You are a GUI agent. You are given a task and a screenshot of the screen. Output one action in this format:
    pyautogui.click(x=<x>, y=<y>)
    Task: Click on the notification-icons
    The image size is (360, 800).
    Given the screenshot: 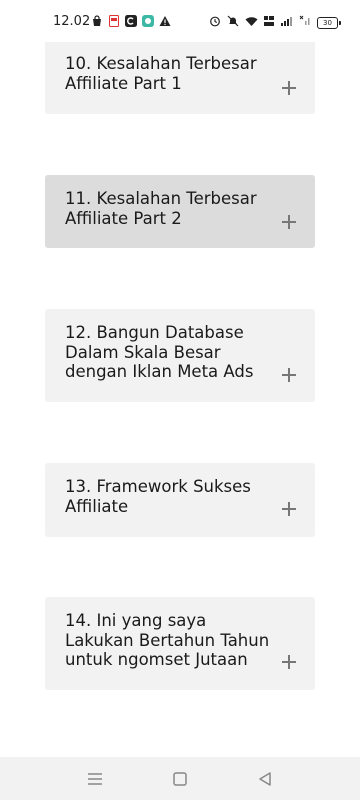 What is the action you would take?
    pyautogui.click(x=131, y=20)
    